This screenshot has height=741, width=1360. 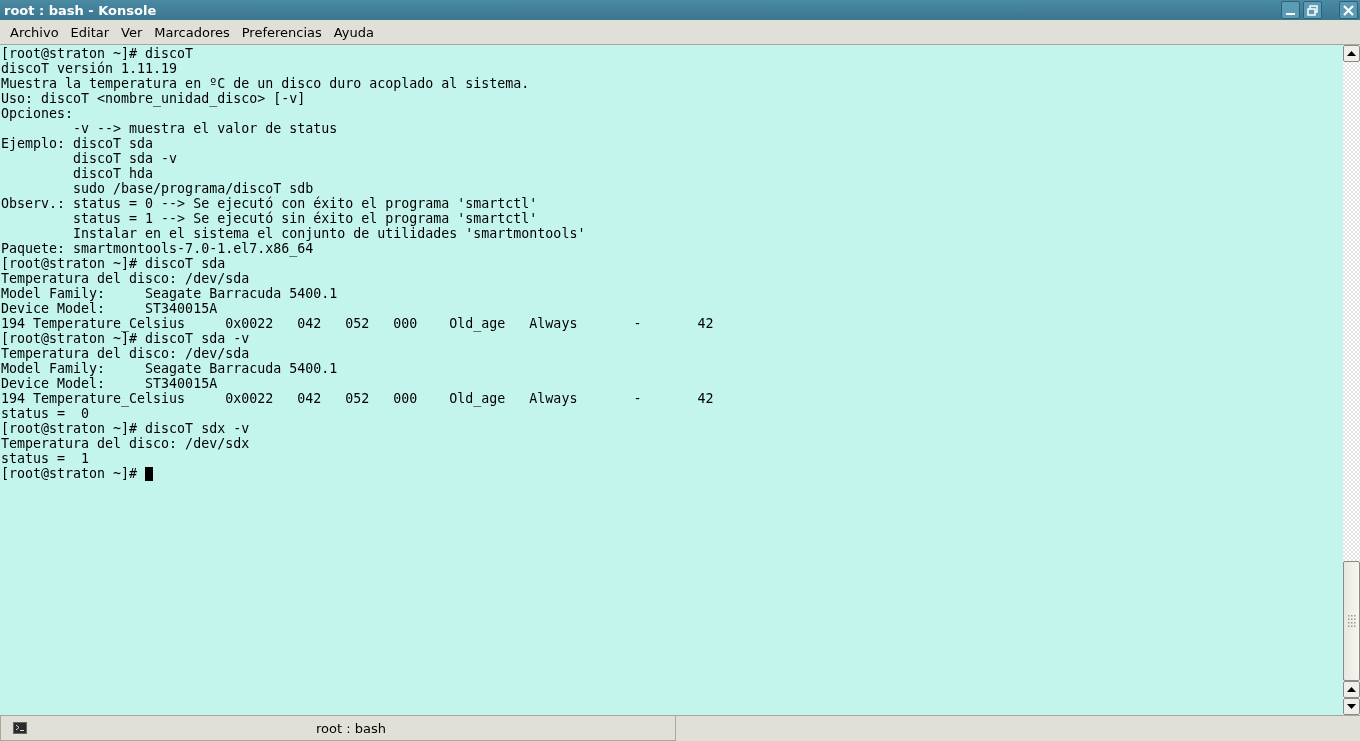 What do you see at coordinates (305, 218) in the screenshot?
I see `terminal-line: status = 1 --> Se ejecutó sin éxito el programa 'smartctl'` at bounding box center [305, 218].